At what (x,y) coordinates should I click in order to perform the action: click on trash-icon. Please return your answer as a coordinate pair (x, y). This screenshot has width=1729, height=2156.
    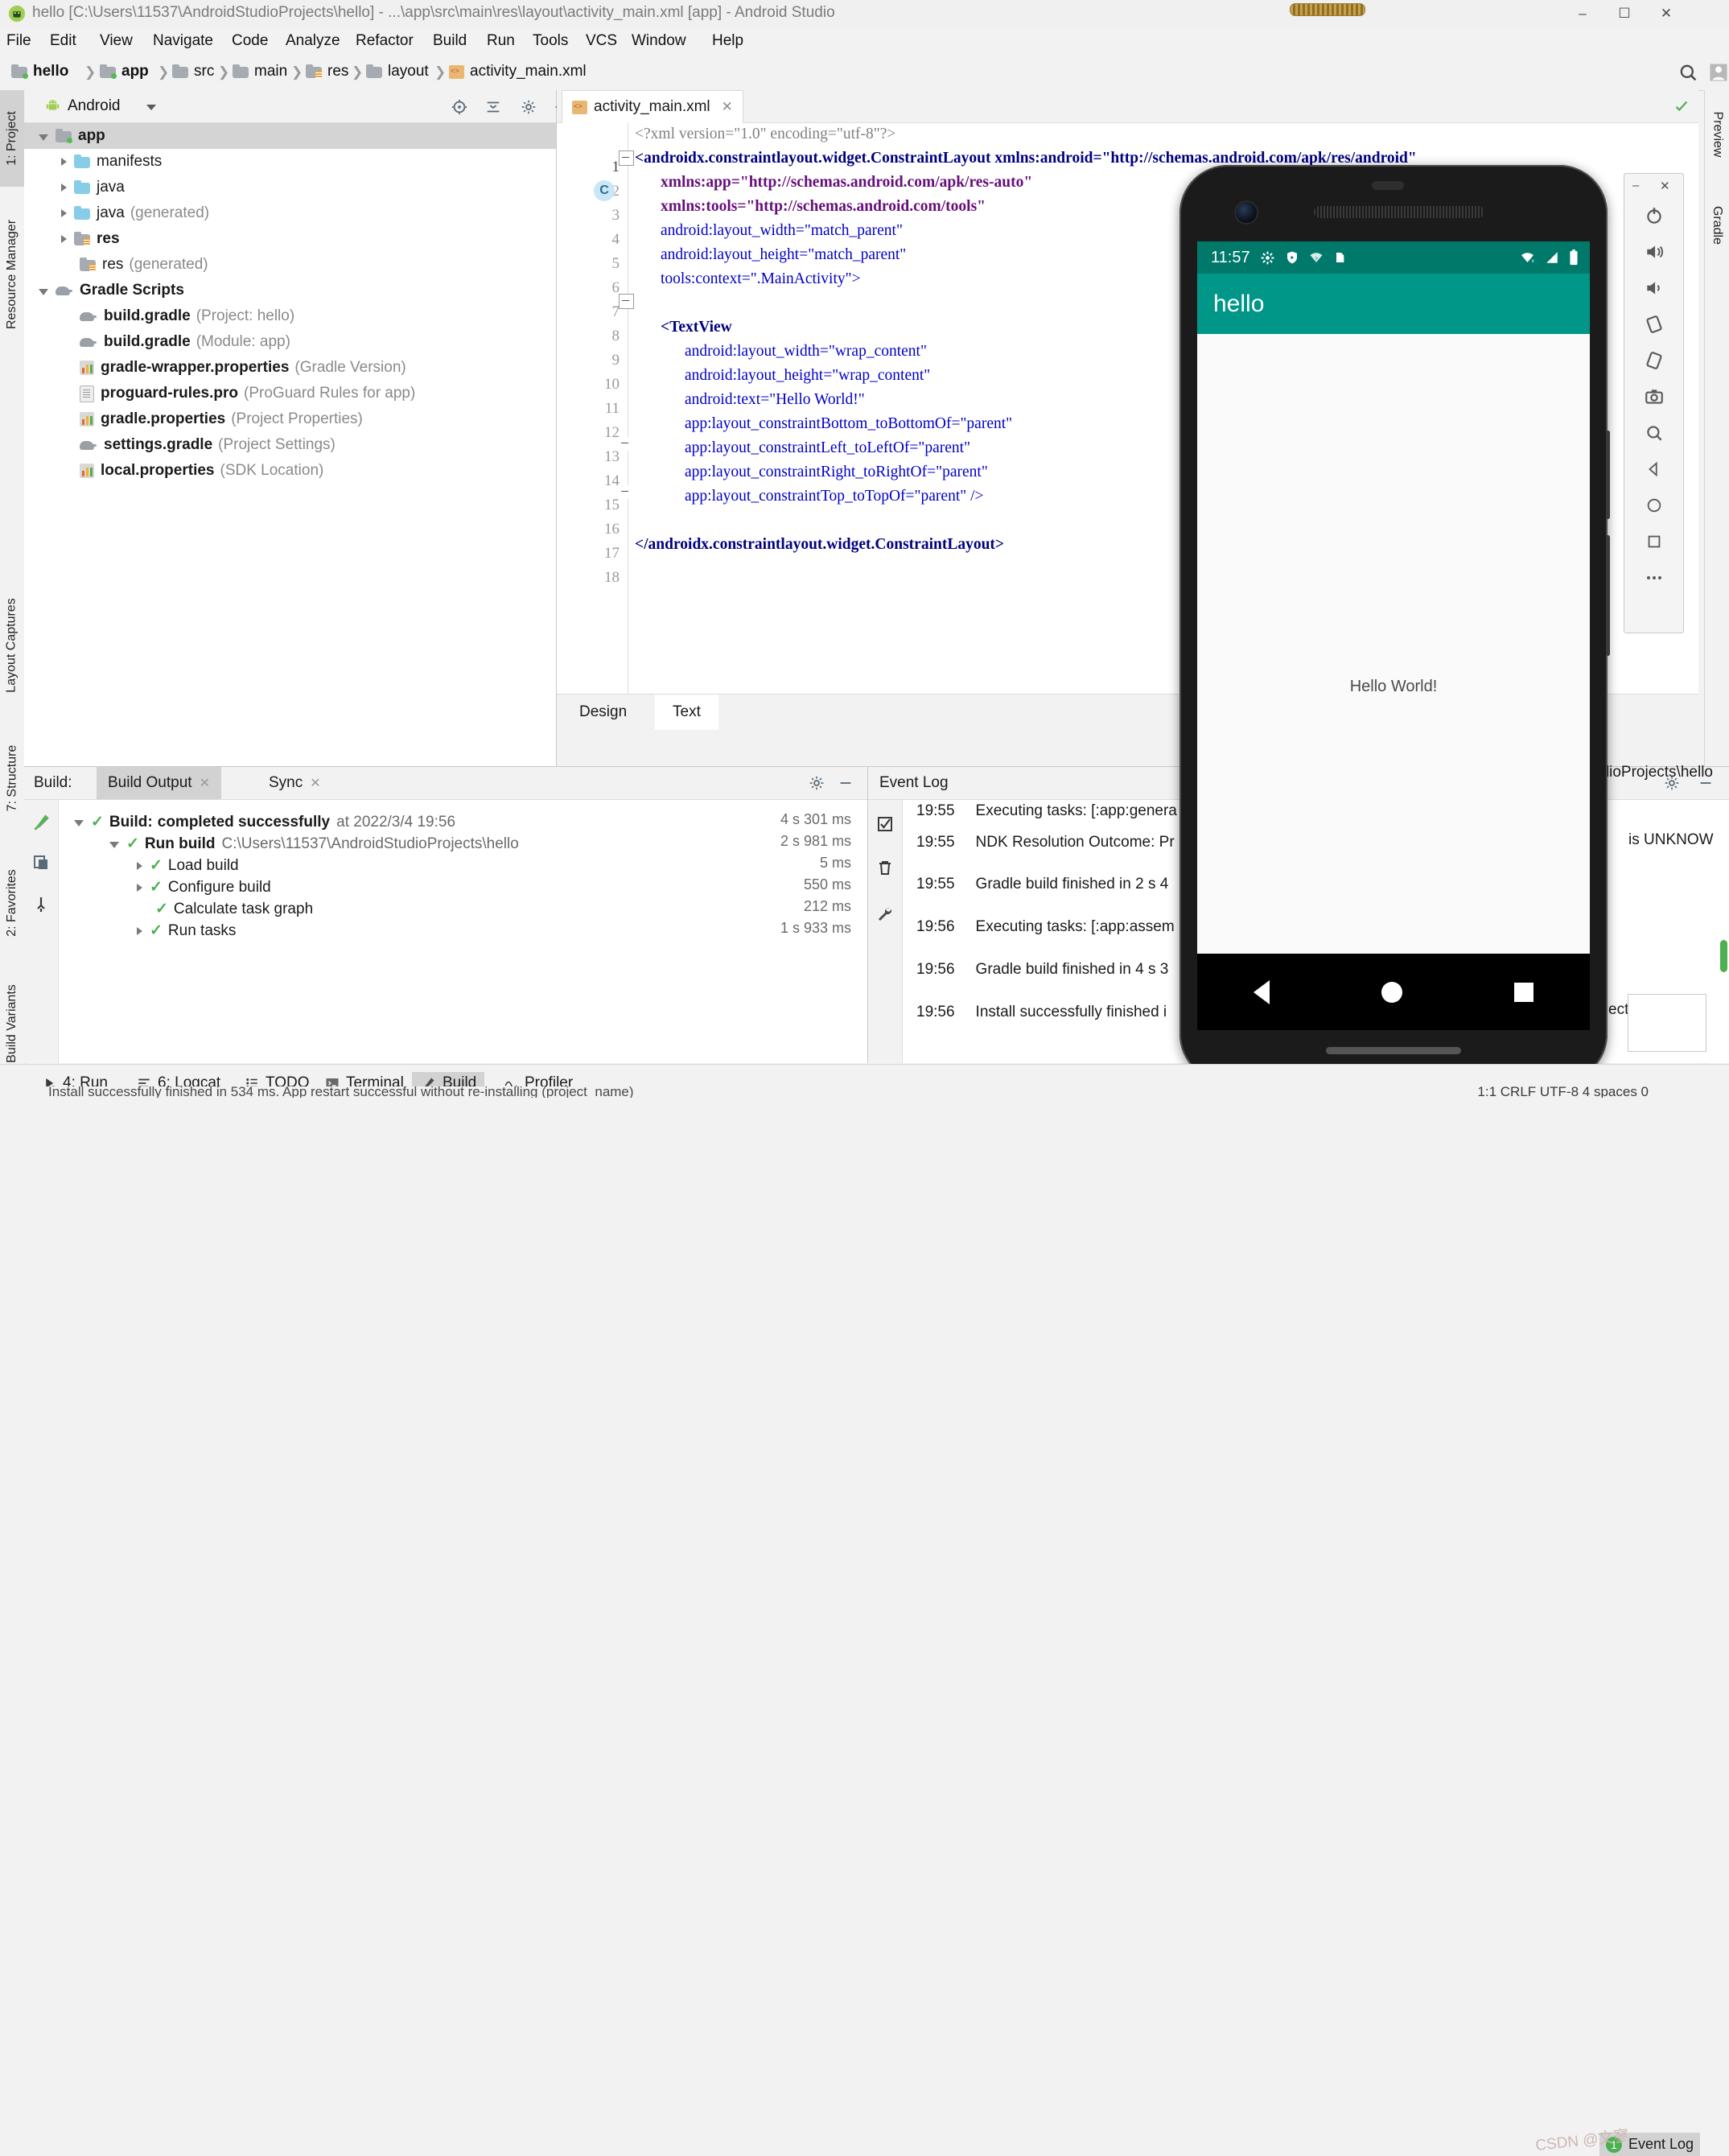
    Looking at the image, I should click on (885, 868).